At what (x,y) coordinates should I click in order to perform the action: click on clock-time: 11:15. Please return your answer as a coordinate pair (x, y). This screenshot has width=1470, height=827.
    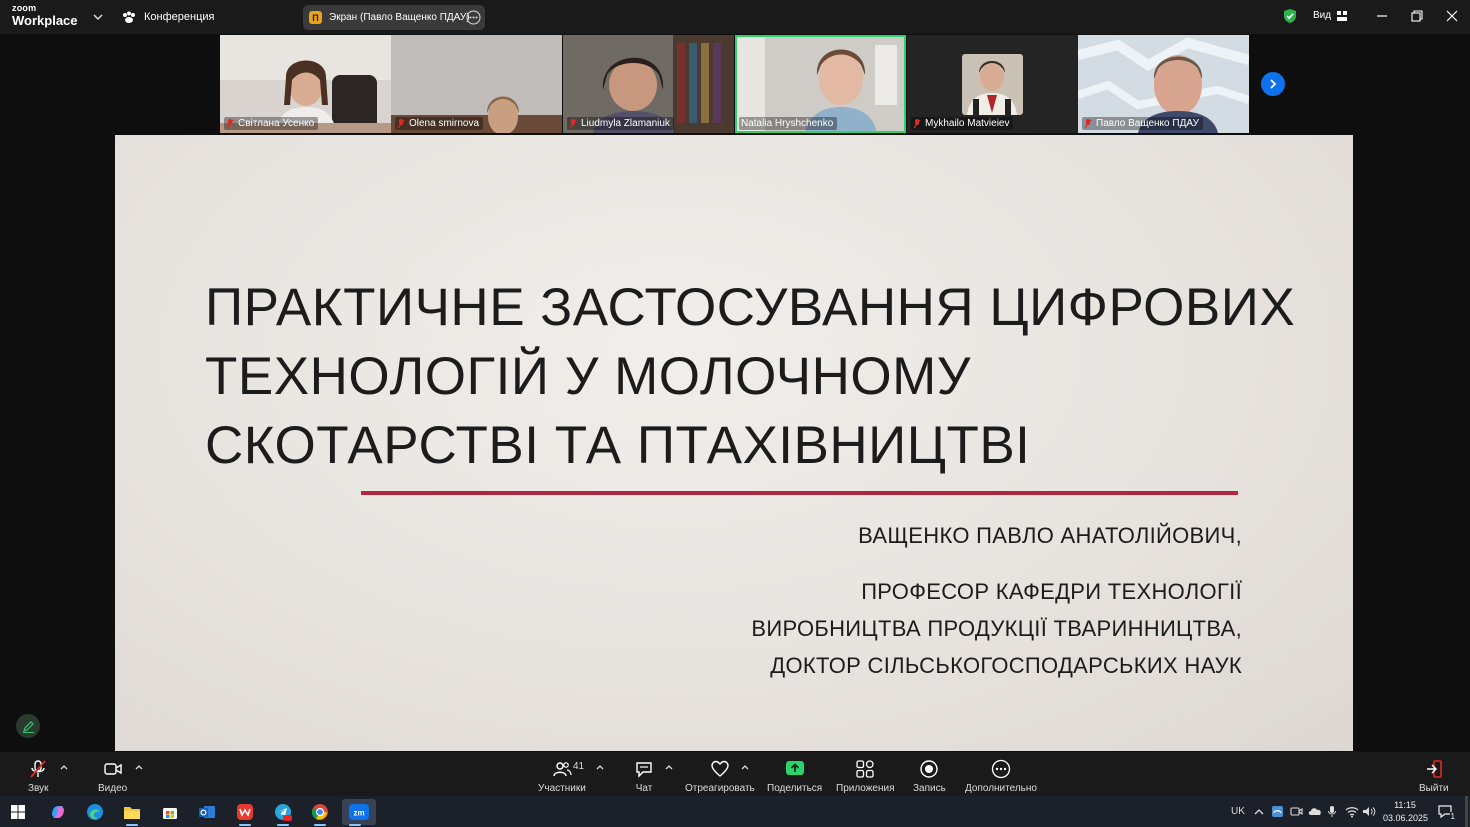
    Looking at the image, I should click on (1405, 805).